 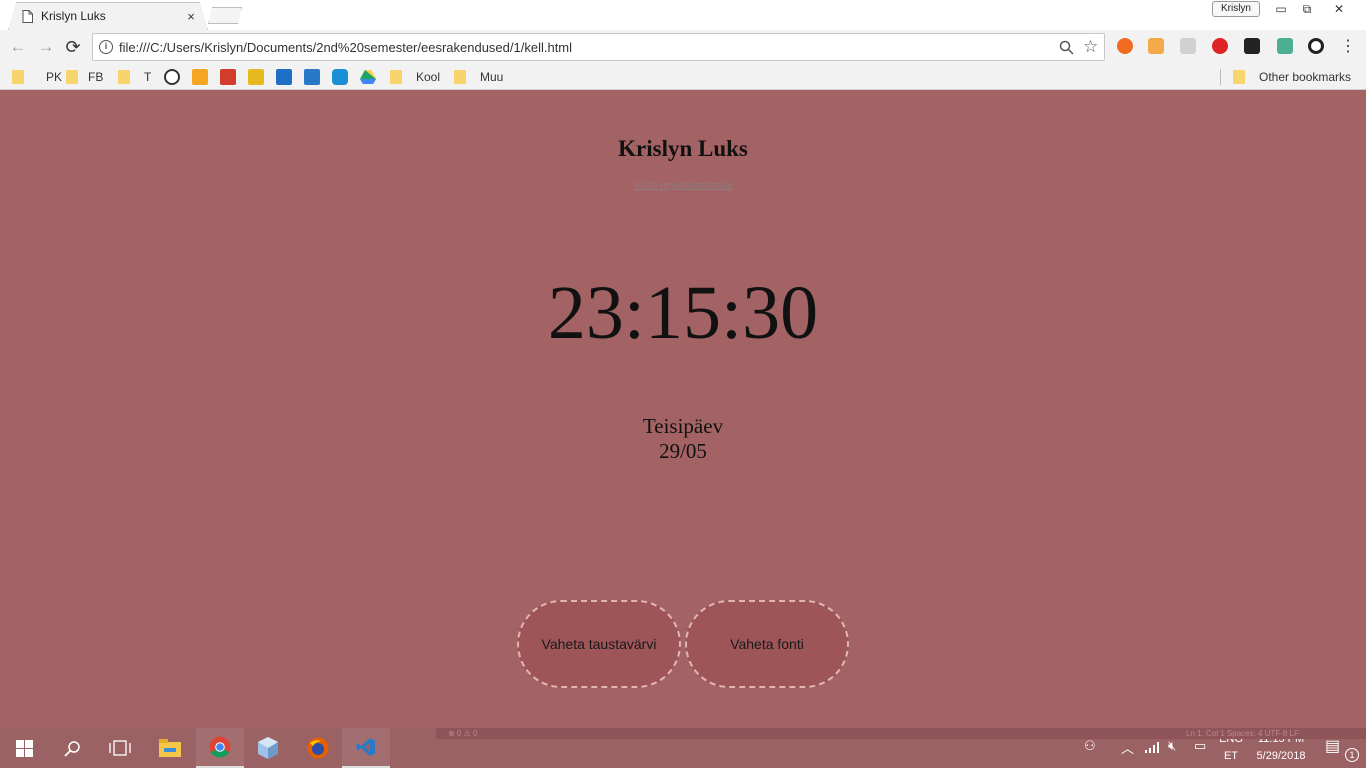 What do you see at coordinates (84, 77) in the screenshot?
I see `bookmark-fb: FB` at bounding box center [84, 77].